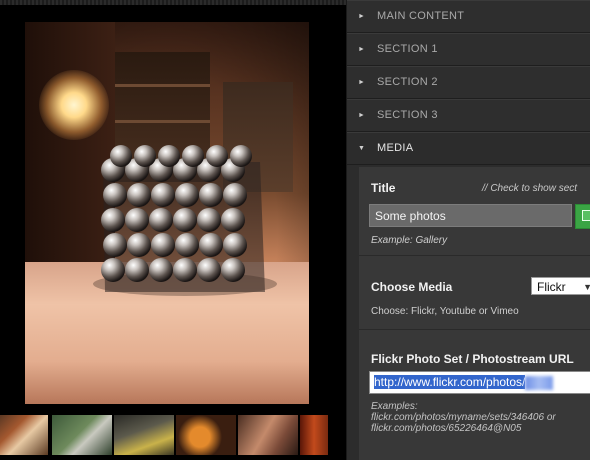 The image size is (590, 460). I want to click on section-title: MEDIA, so click(395, 148).